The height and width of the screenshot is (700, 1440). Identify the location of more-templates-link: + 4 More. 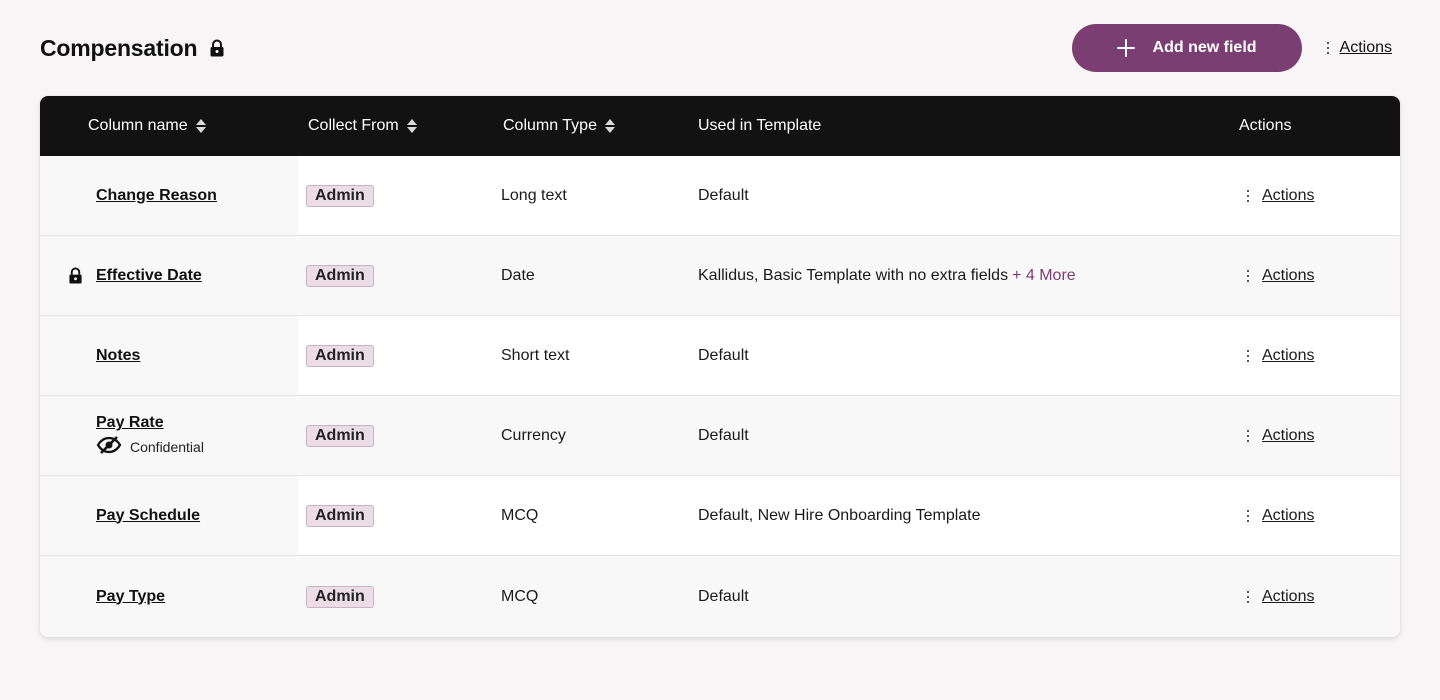
(1044, 276).